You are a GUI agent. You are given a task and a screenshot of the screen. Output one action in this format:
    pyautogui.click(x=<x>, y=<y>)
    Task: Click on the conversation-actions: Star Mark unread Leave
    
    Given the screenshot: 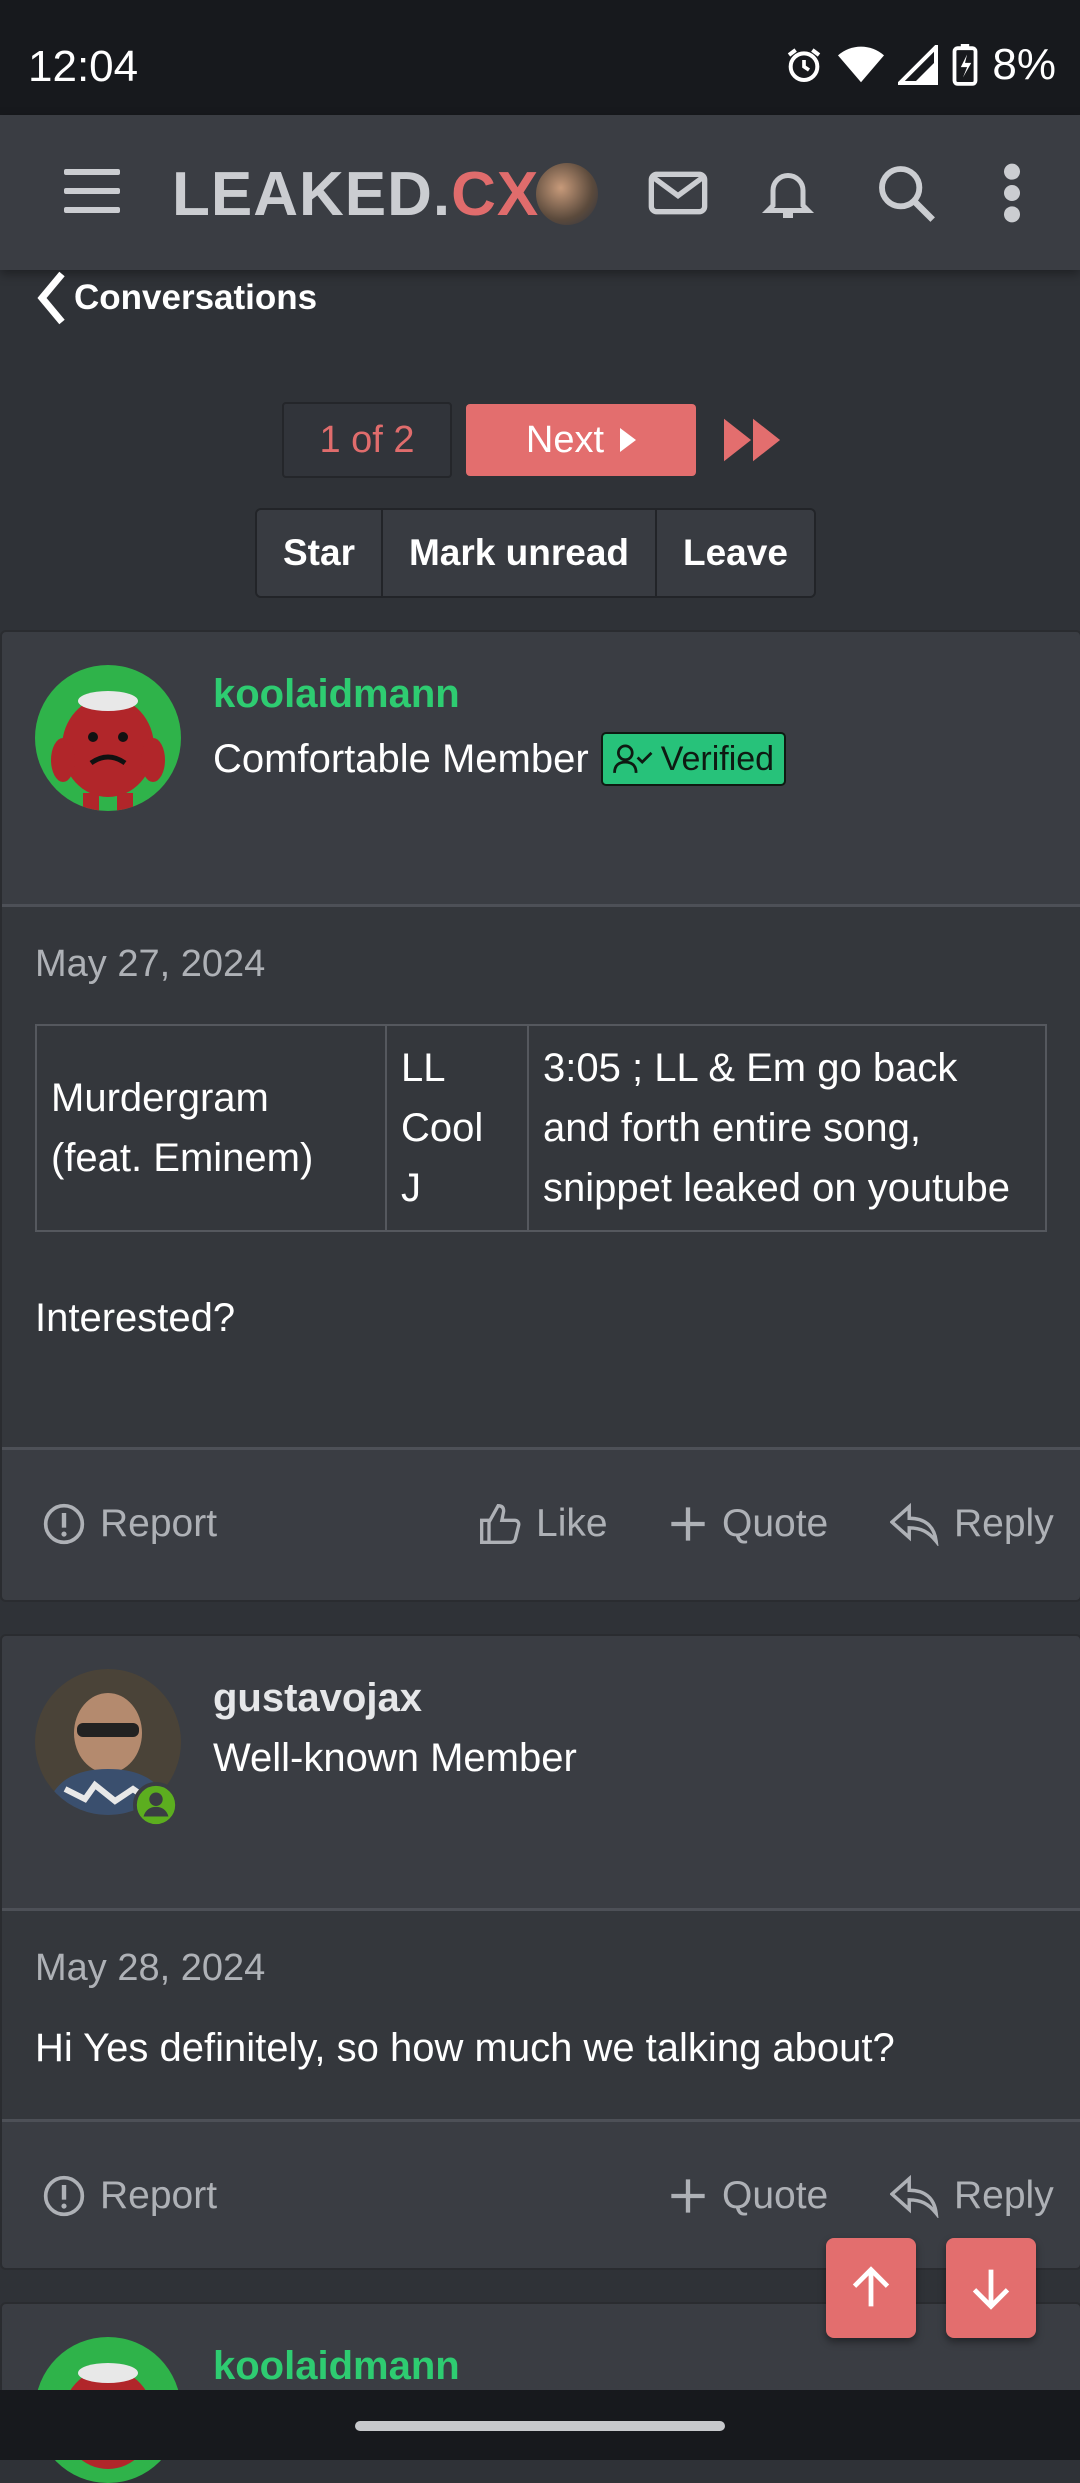 What is the action you would take?
    pyautogui.click(x=535, y=553)
    